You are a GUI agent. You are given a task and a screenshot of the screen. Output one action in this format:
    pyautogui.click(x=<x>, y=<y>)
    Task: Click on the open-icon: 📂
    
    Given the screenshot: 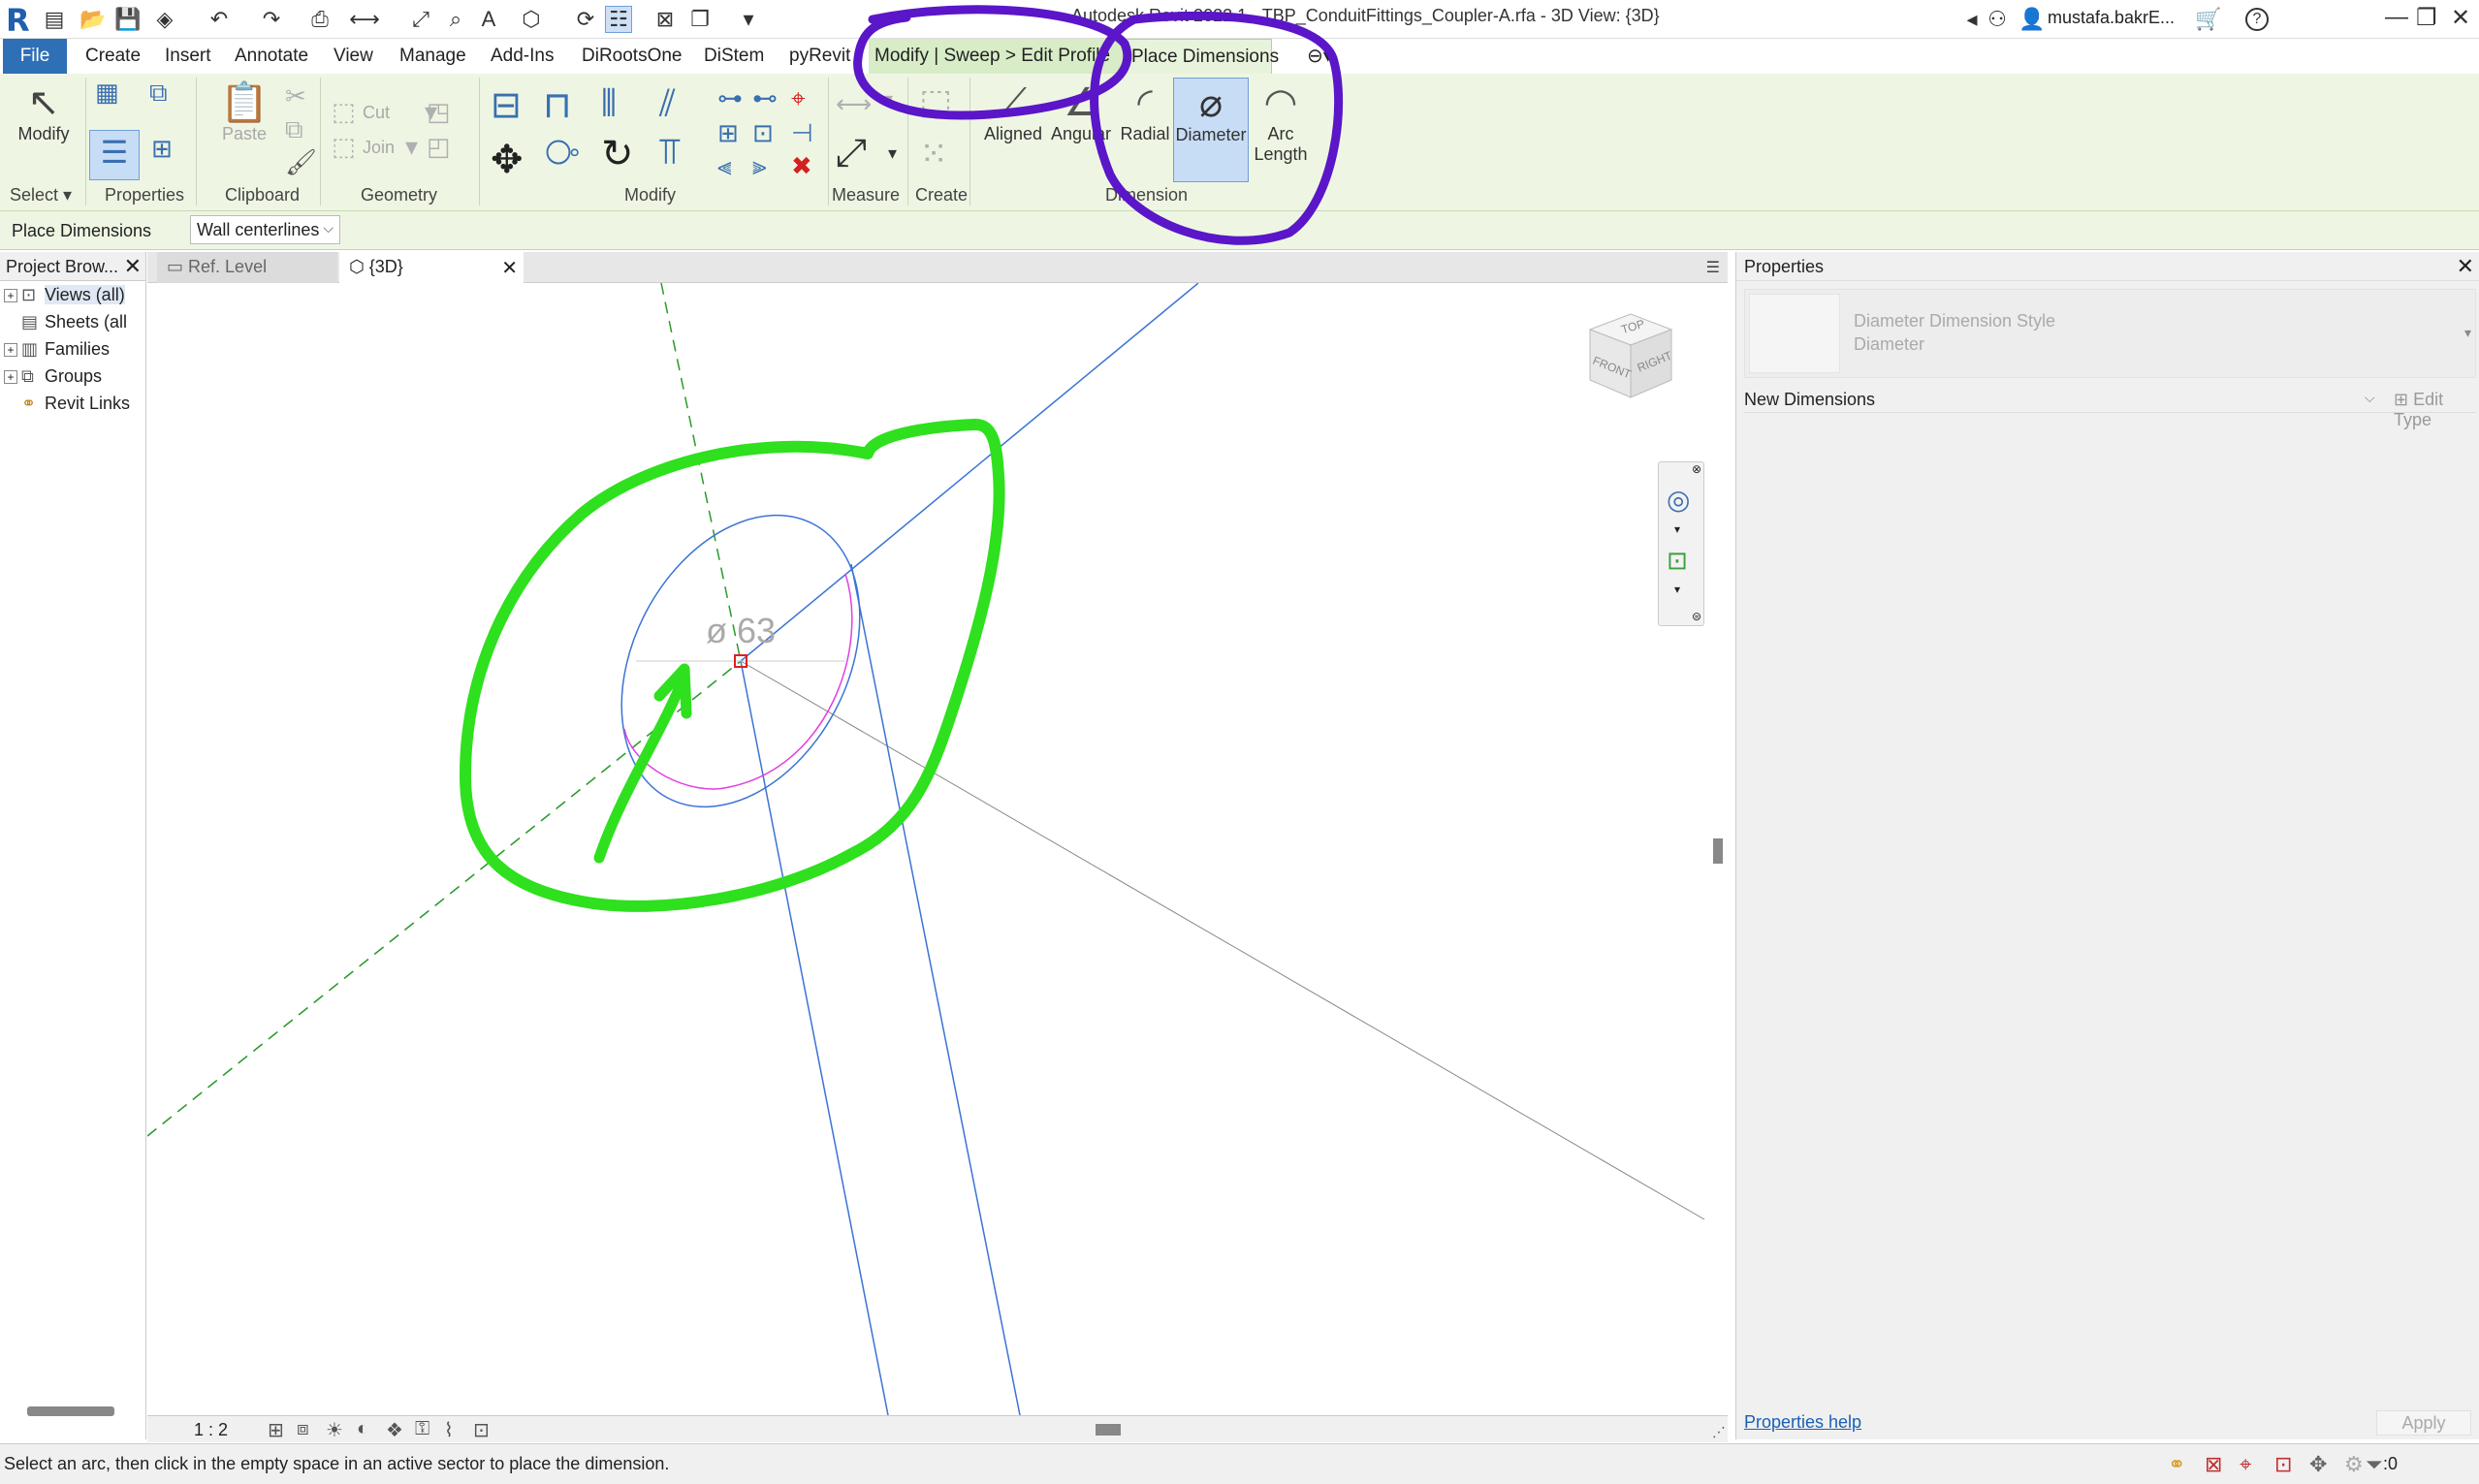 What is the action you would take?
    pyautogui.click(x=93, y=19)
    